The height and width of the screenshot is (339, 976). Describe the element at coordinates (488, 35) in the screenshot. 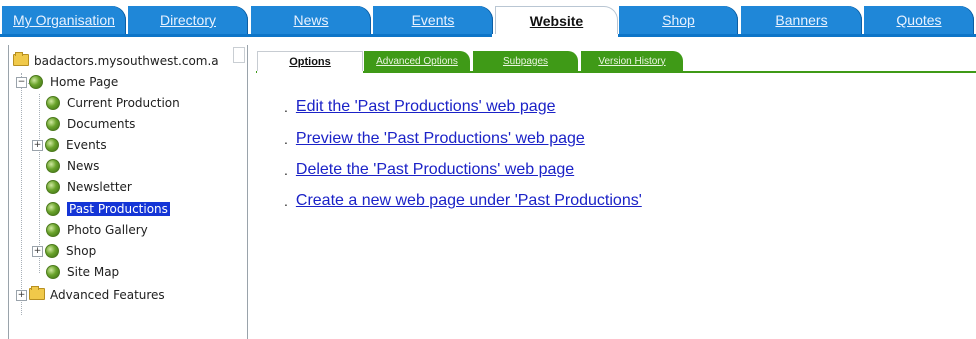

I see `top-tab-underline` at that location.